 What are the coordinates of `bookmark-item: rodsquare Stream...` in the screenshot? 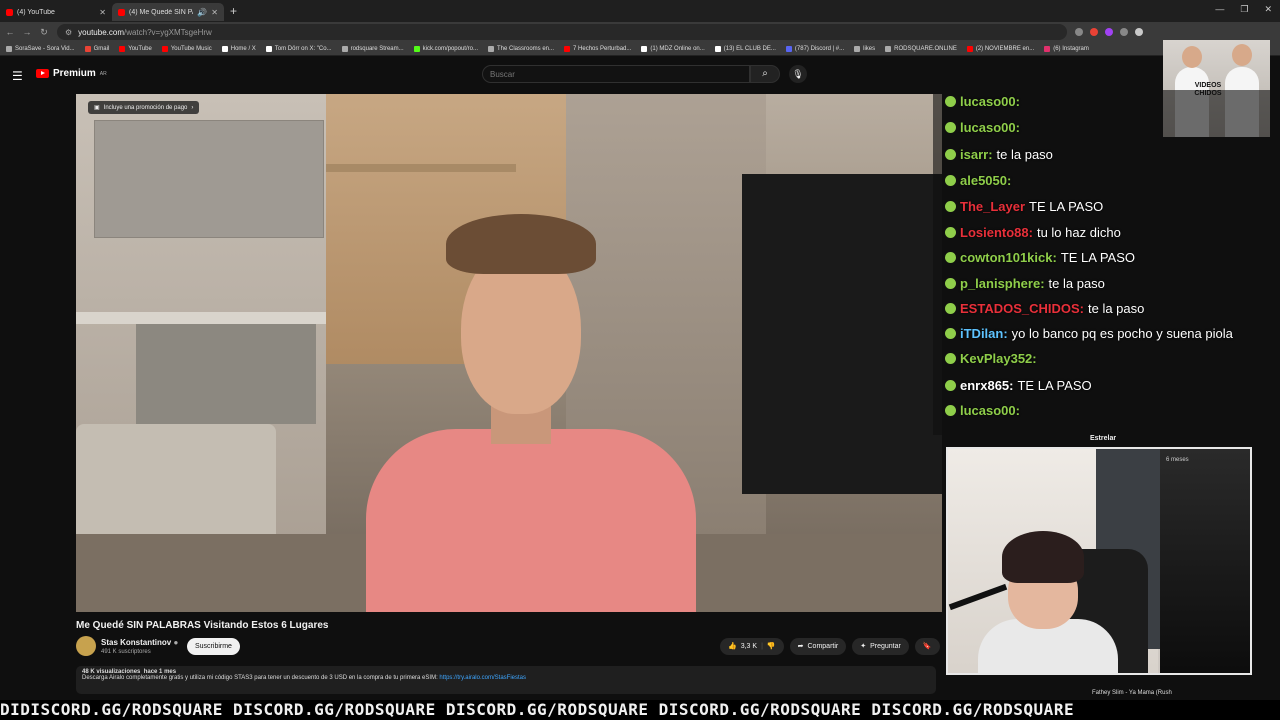 It's located at (372, 48).